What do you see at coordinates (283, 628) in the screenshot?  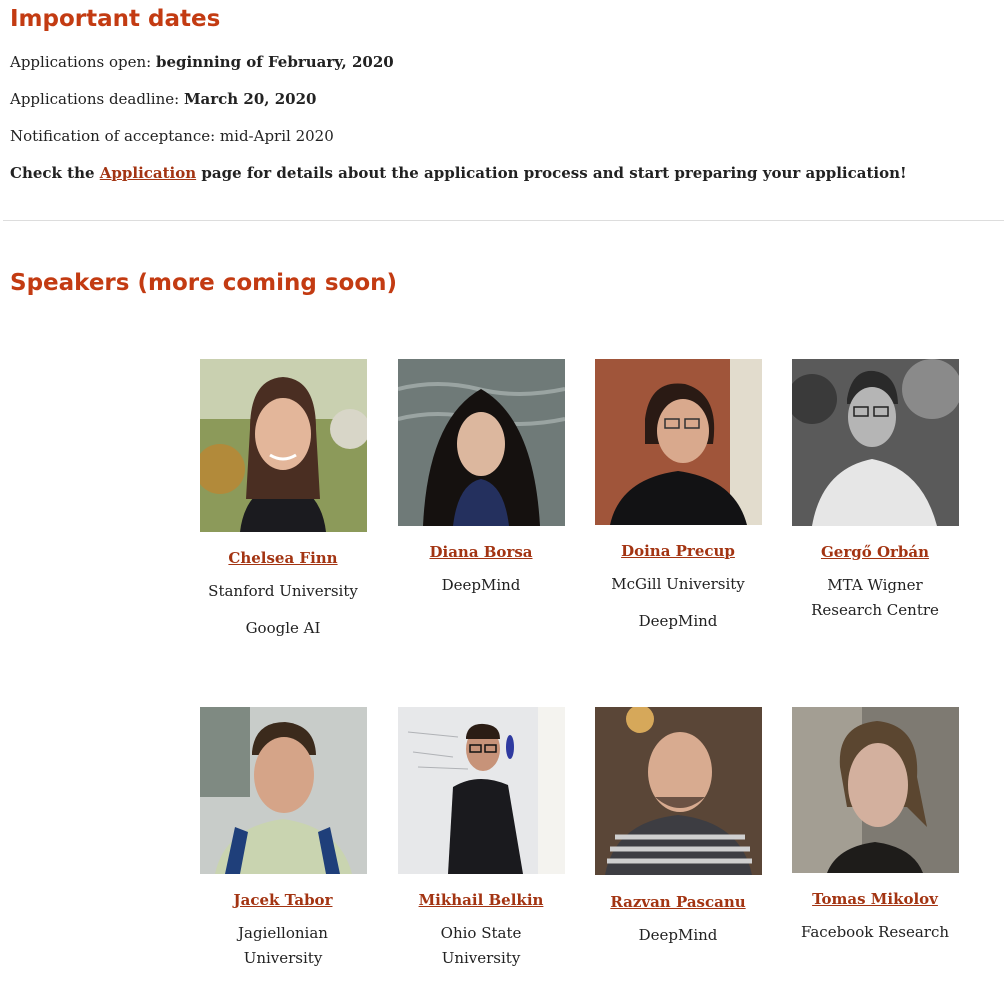 I see `speaker-affiliation: Google AI` at bounding box center [283, 628].